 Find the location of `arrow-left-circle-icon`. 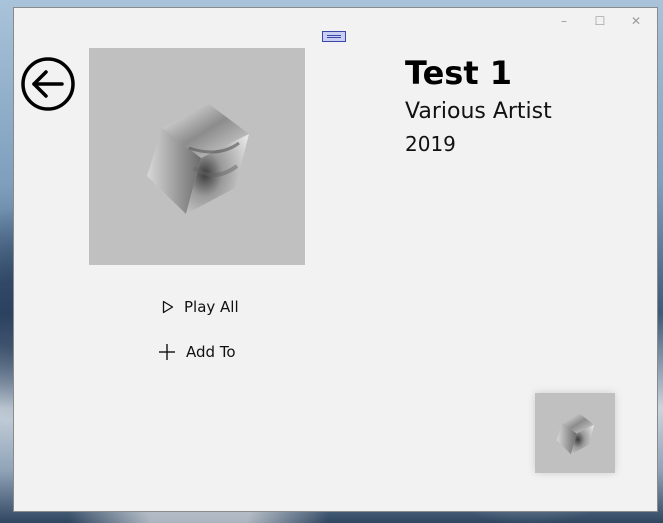

arrow-left-circle-icon is located at coordinates (48, 84).